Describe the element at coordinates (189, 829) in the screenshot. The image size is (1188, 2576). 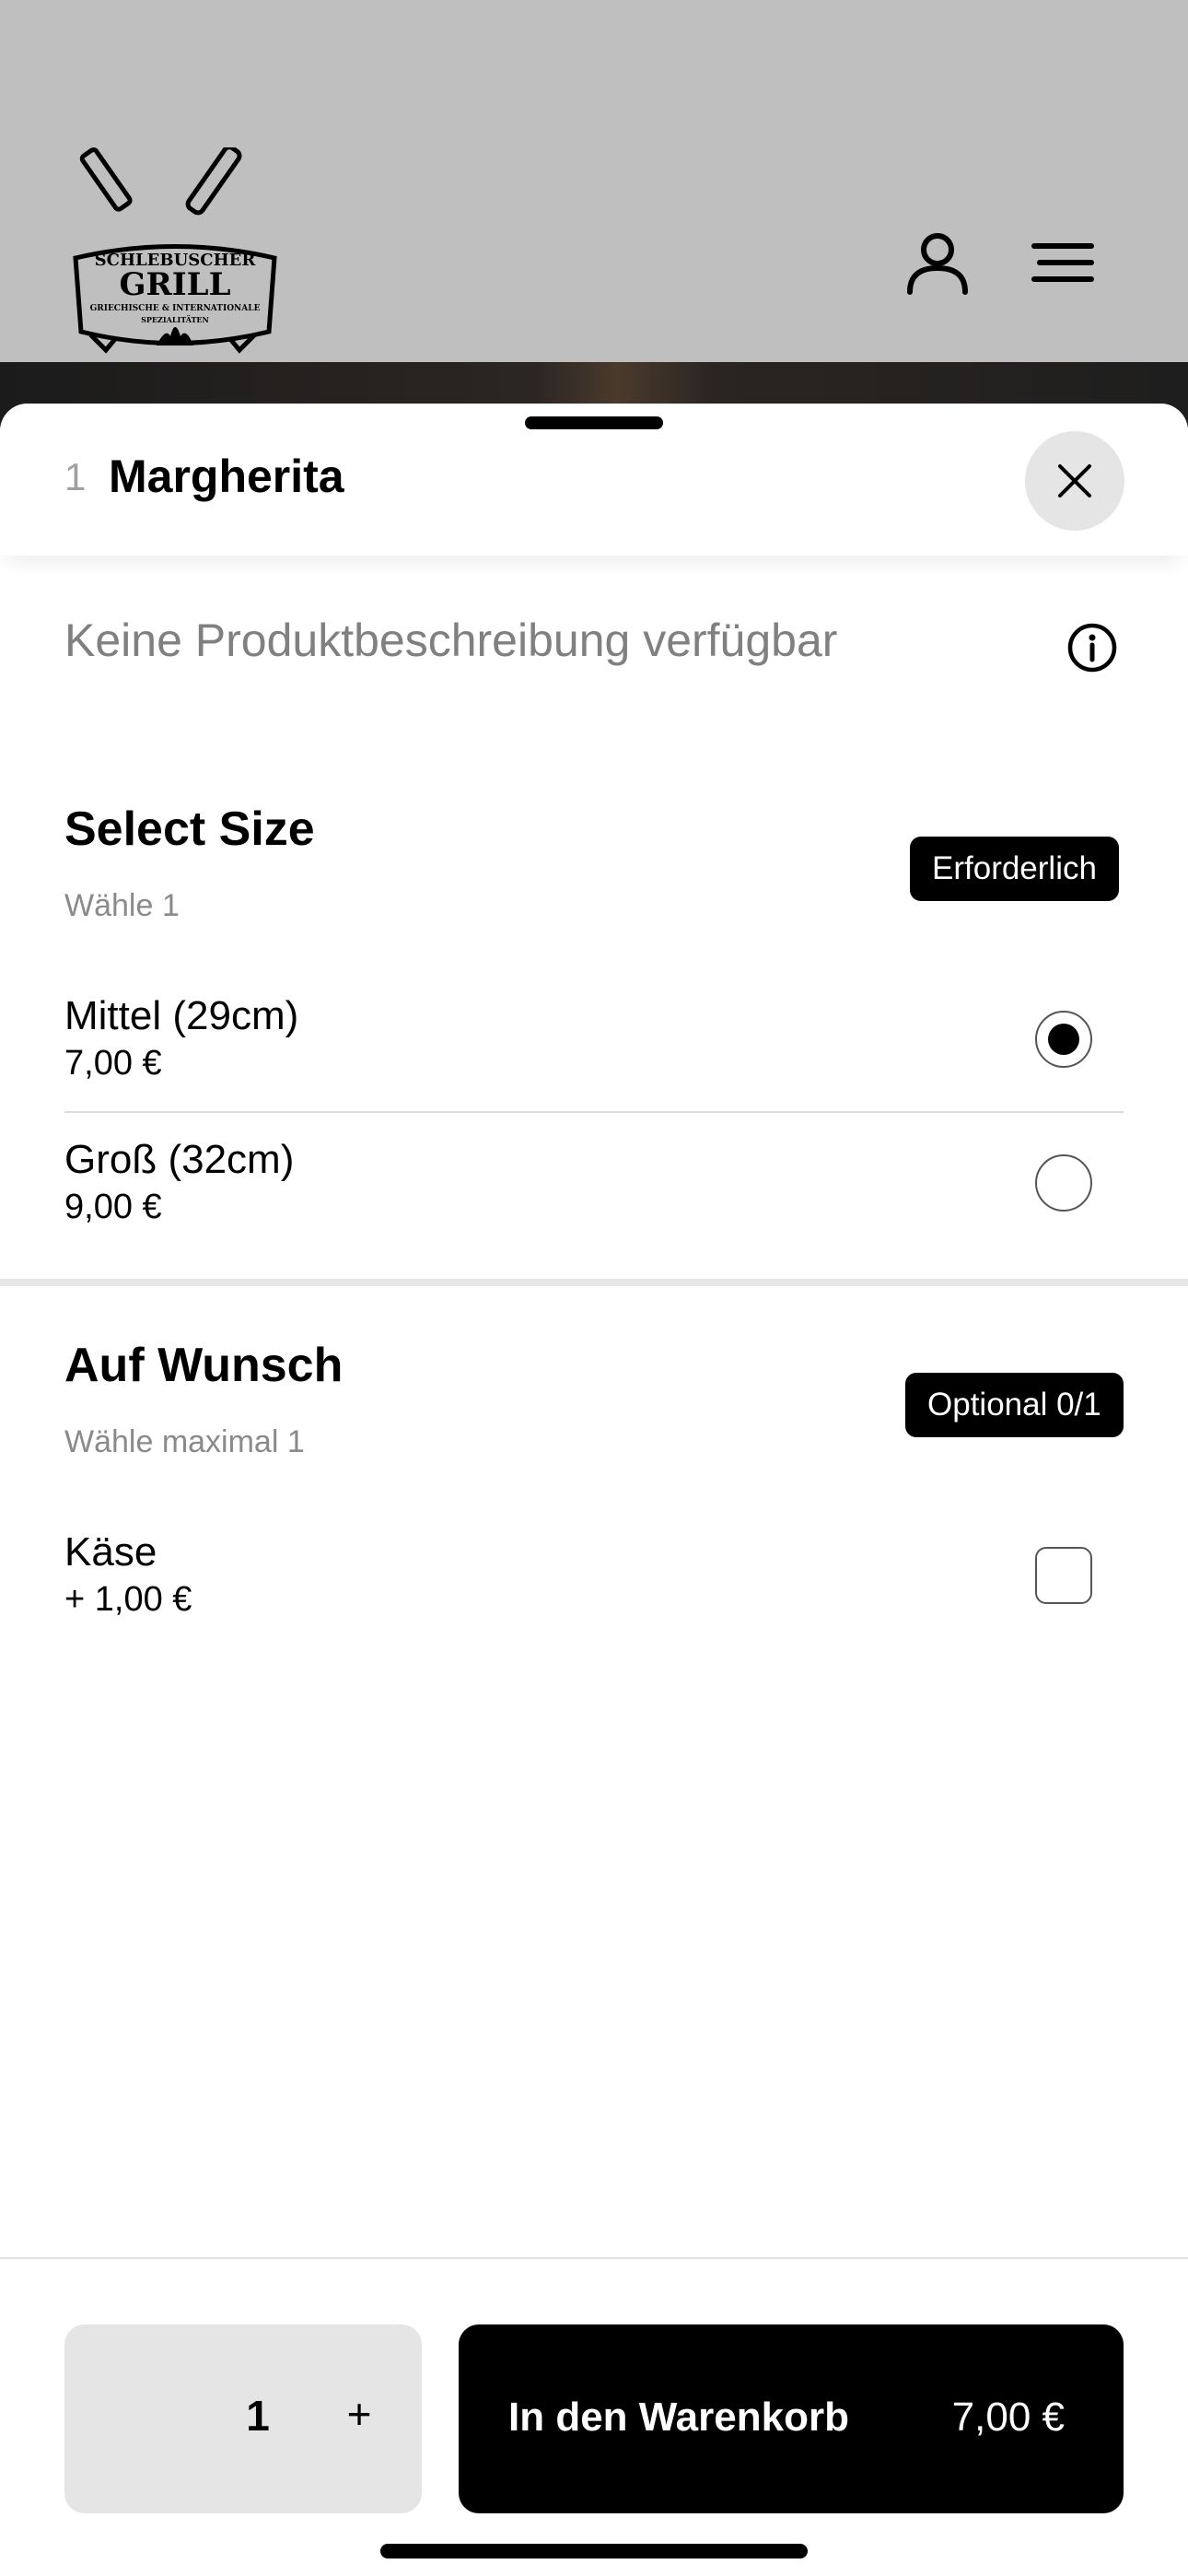
I see `section-title-size: Select Size` at that location.